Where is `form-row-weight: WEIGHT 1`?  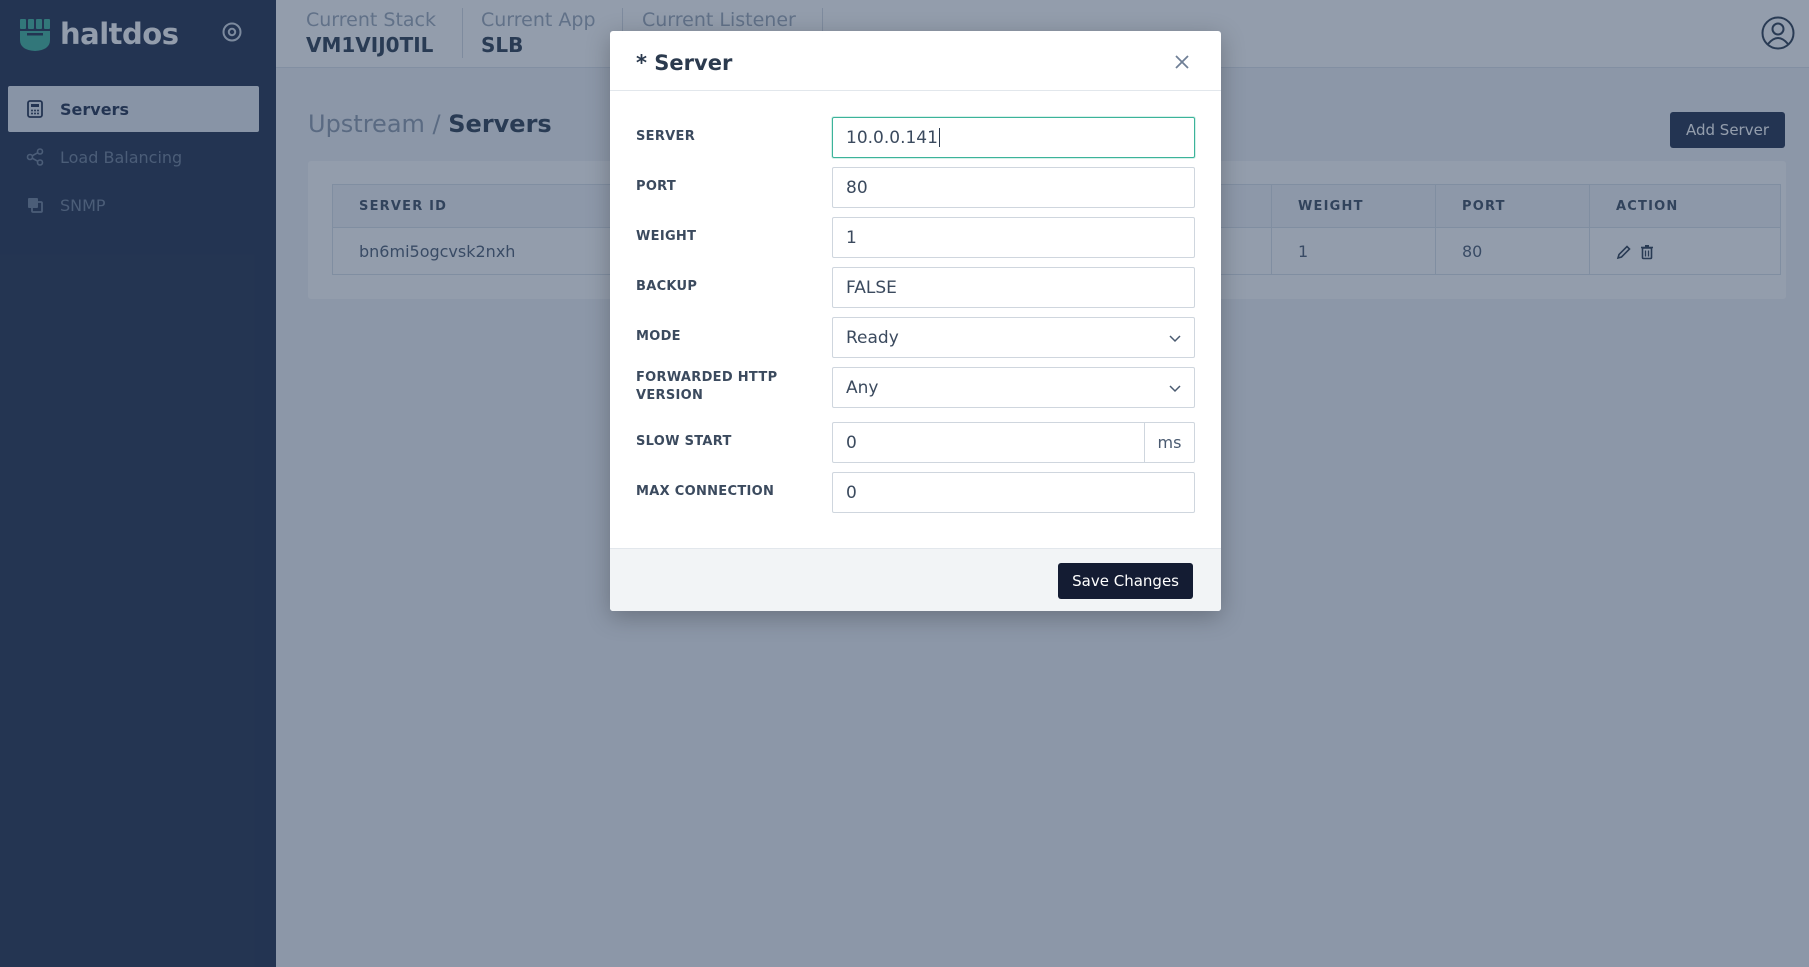
form-row-weight: WEIGHT 1 is located at coordinates (916, 237).